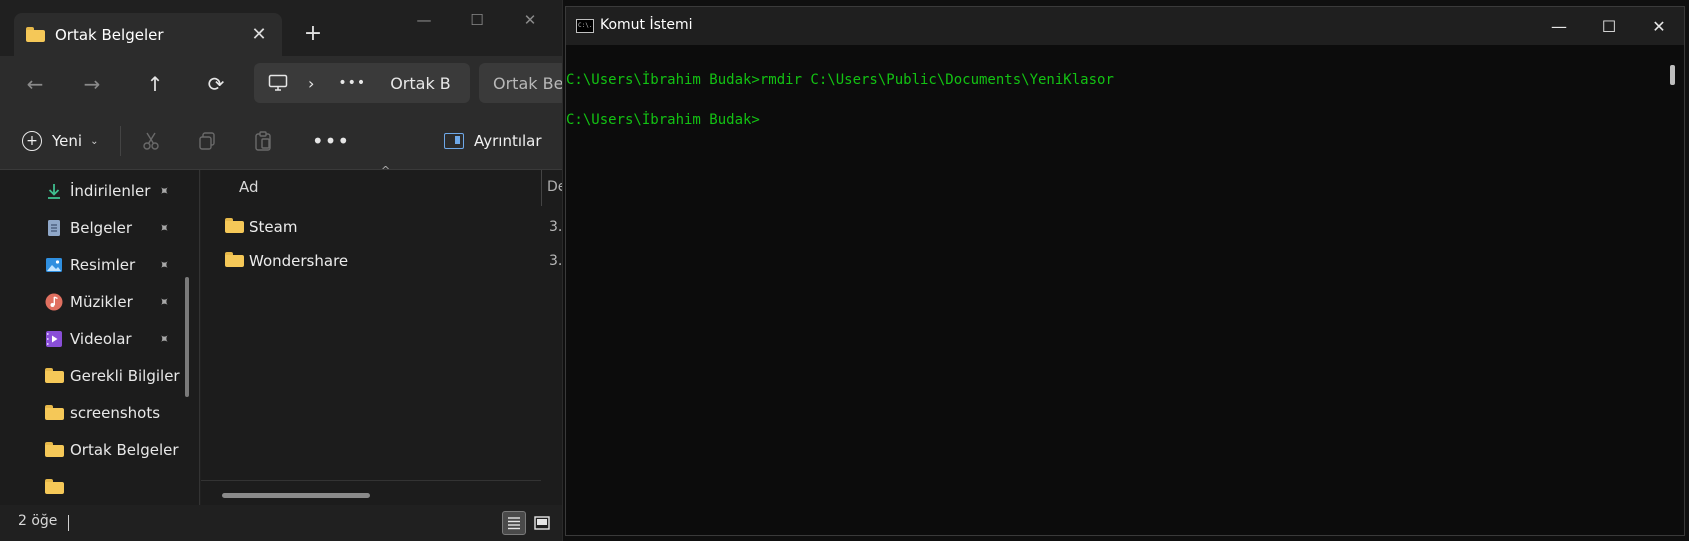  Describe the element at coordinates (38, 521) in the screenshot. I see `item-count: 2 öğe` at that location.